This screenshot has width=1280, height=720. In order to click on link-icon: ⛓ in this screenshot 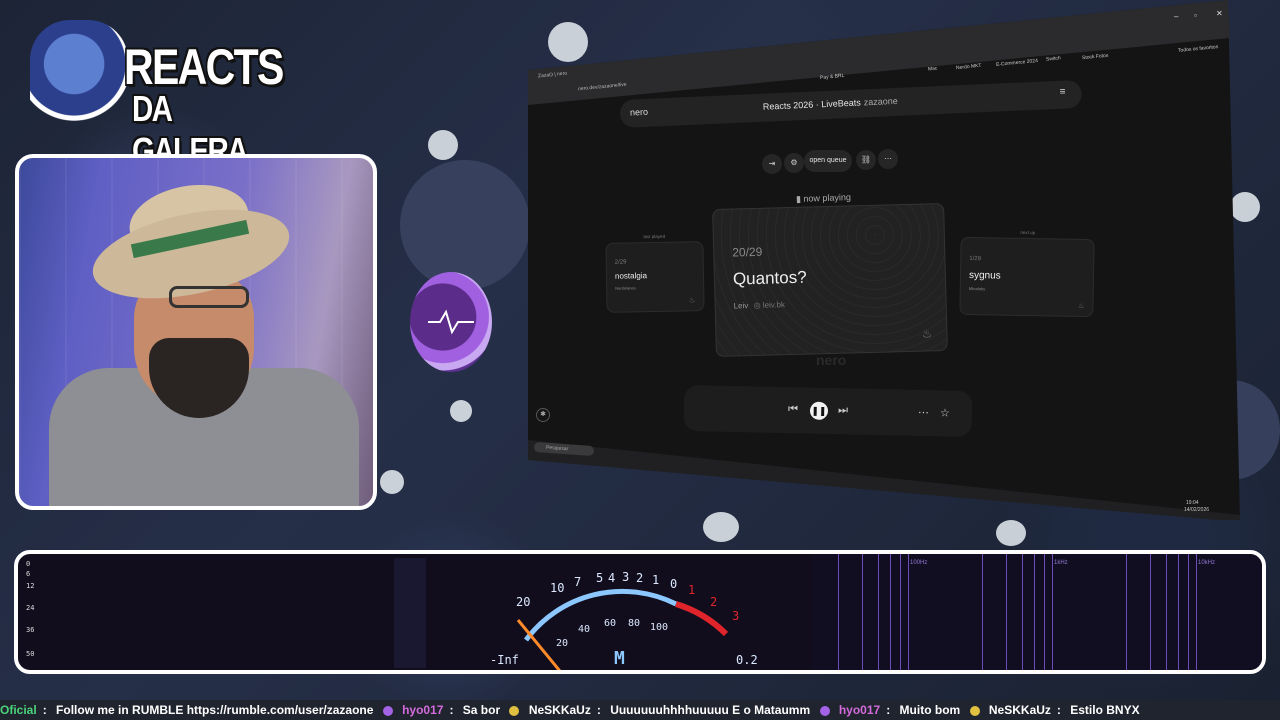, I will do `click(866, 160)`.